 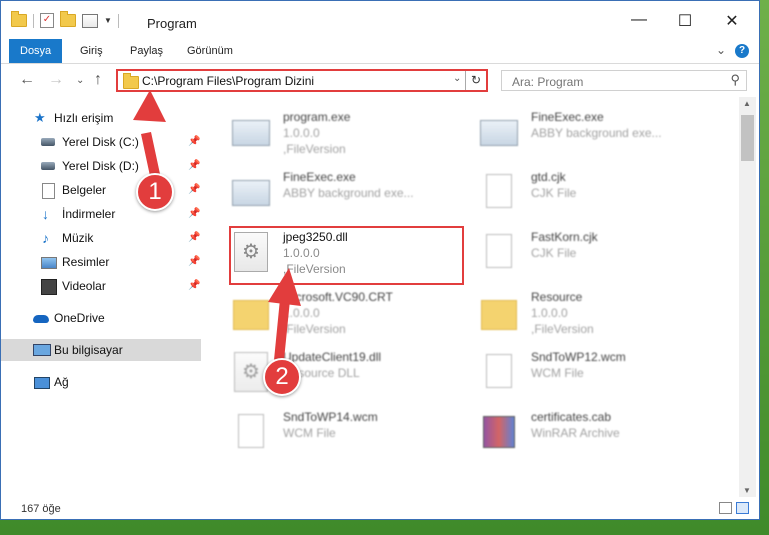 I want to click on step-1-badge: 1, so click(x=155, y=192).